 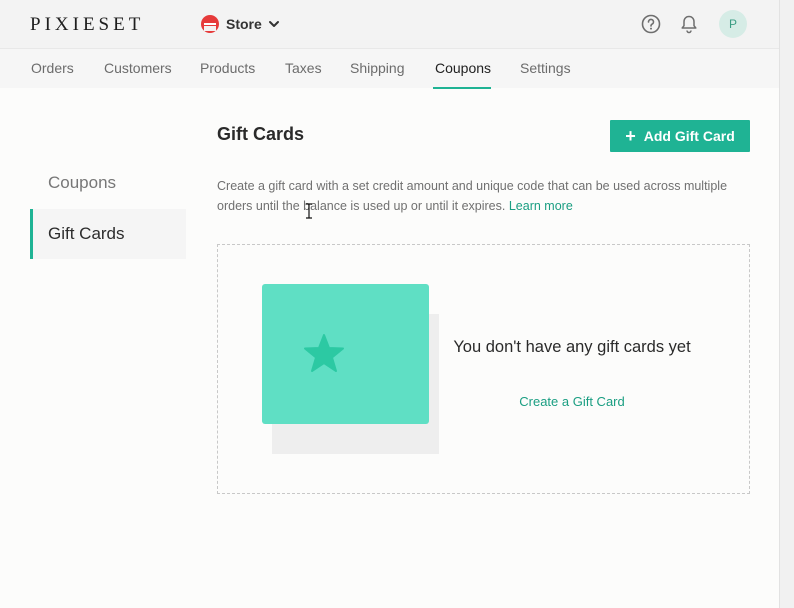 I want to click on window-edge, so click(x=786, y=304).